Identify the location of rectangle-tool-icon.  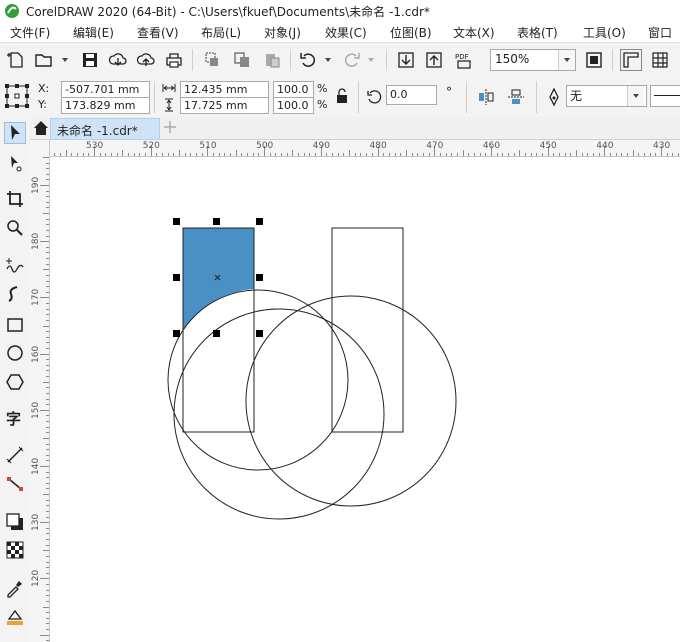
(15, 325).